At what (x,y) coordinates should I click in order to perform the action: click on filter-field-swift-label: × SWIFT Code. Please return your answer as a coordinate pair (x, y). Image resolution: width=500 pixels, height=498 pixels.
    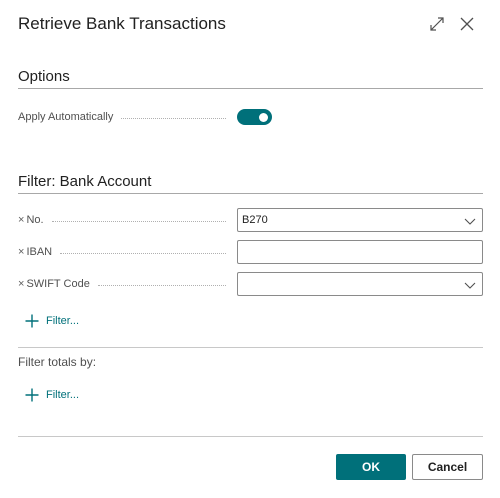
    Looking at the image, I should click on (124, 284).